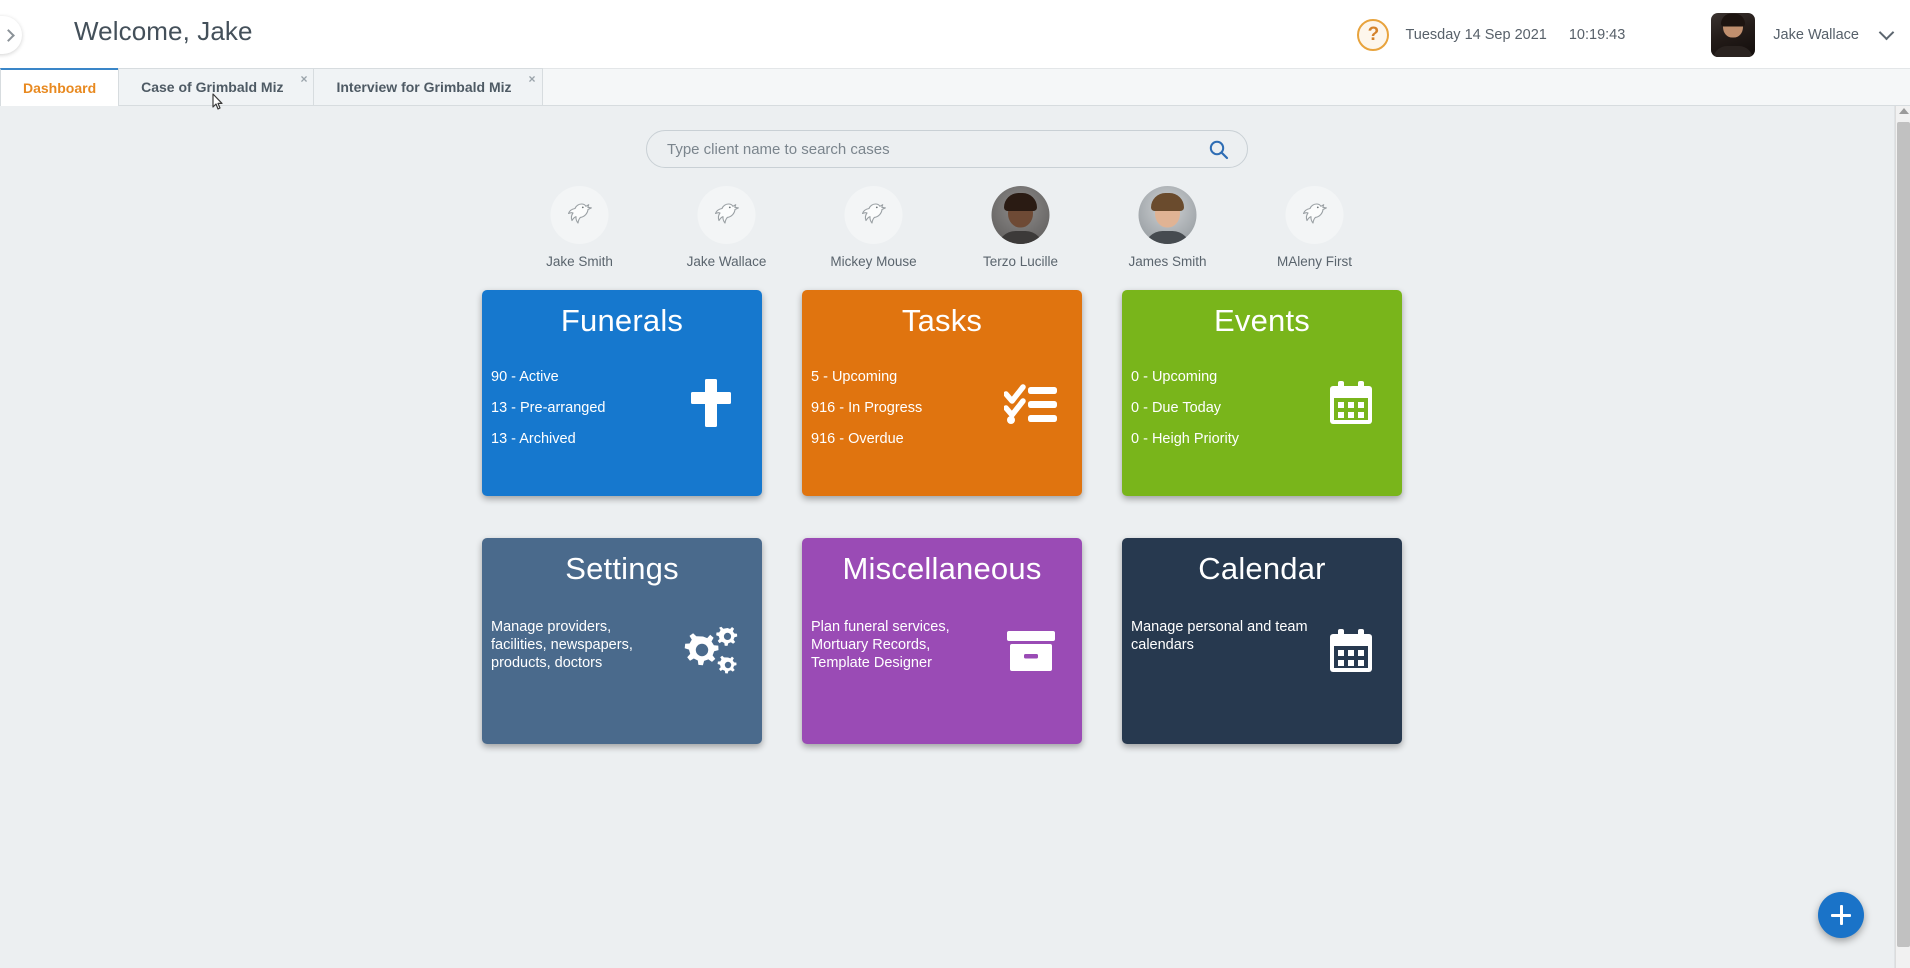 The image size is (1910, 968). What do you see at coordinates (1174, 377) in the screenshot?
I see `card-stat: 0 - Upcoming` at bounding box center [1174, 377].